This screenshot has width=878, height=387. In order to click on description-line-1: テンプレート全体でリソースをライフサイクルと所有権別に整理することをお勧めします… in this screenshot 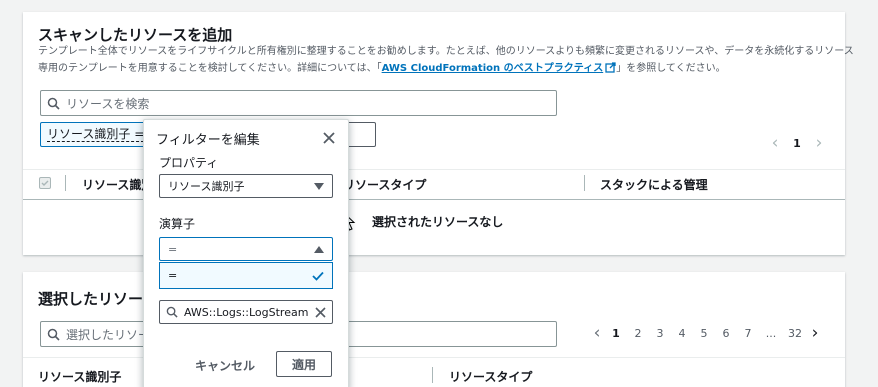, I will do `click(446, 51)`.